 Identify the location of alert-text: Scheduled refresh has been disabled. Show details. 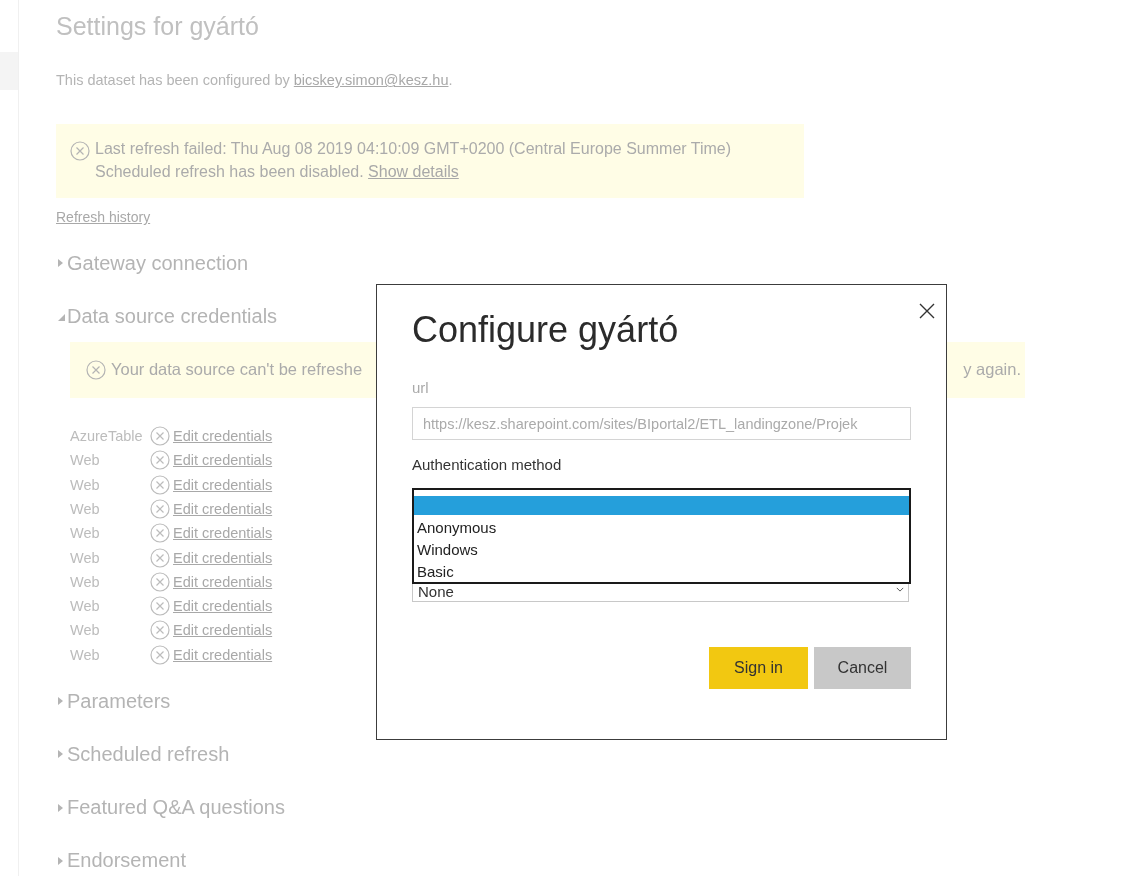
(277, 172).